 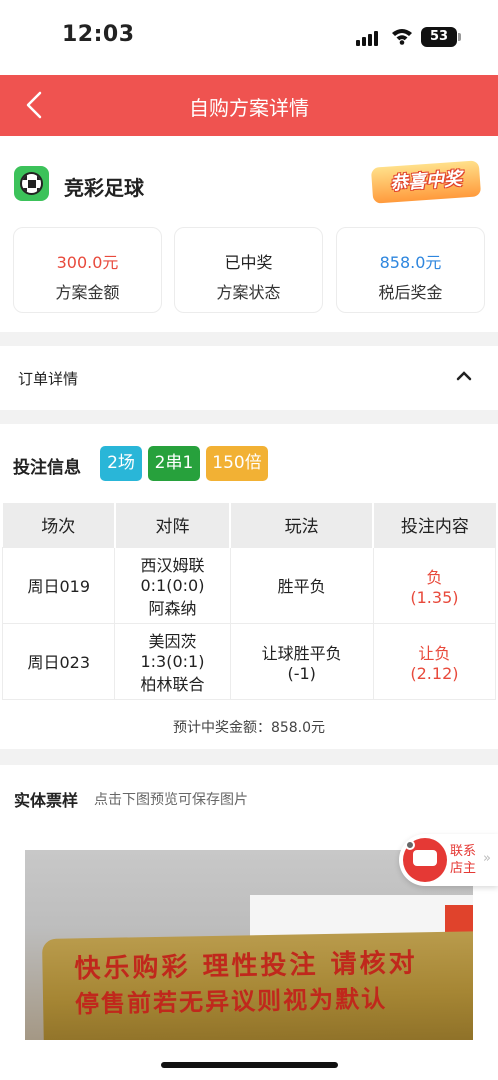 I want to click on ticket-title: 实体票样, so click(x=46, y=800).